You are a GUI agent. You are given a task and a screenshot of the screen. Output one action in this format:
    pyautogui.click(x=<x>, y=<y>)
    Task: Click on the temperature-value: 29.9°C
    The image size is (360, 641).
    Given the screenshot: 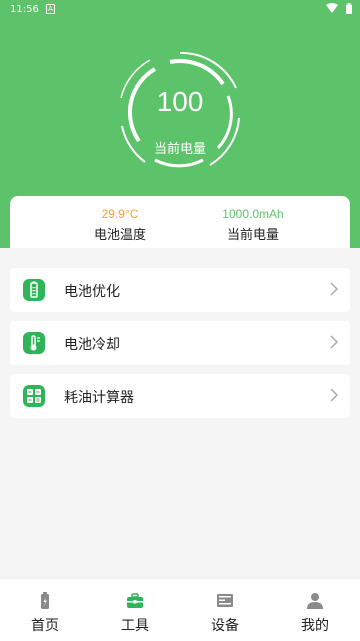 What is the action you would take?
    pyautogui.click(x=120, y=214)
    